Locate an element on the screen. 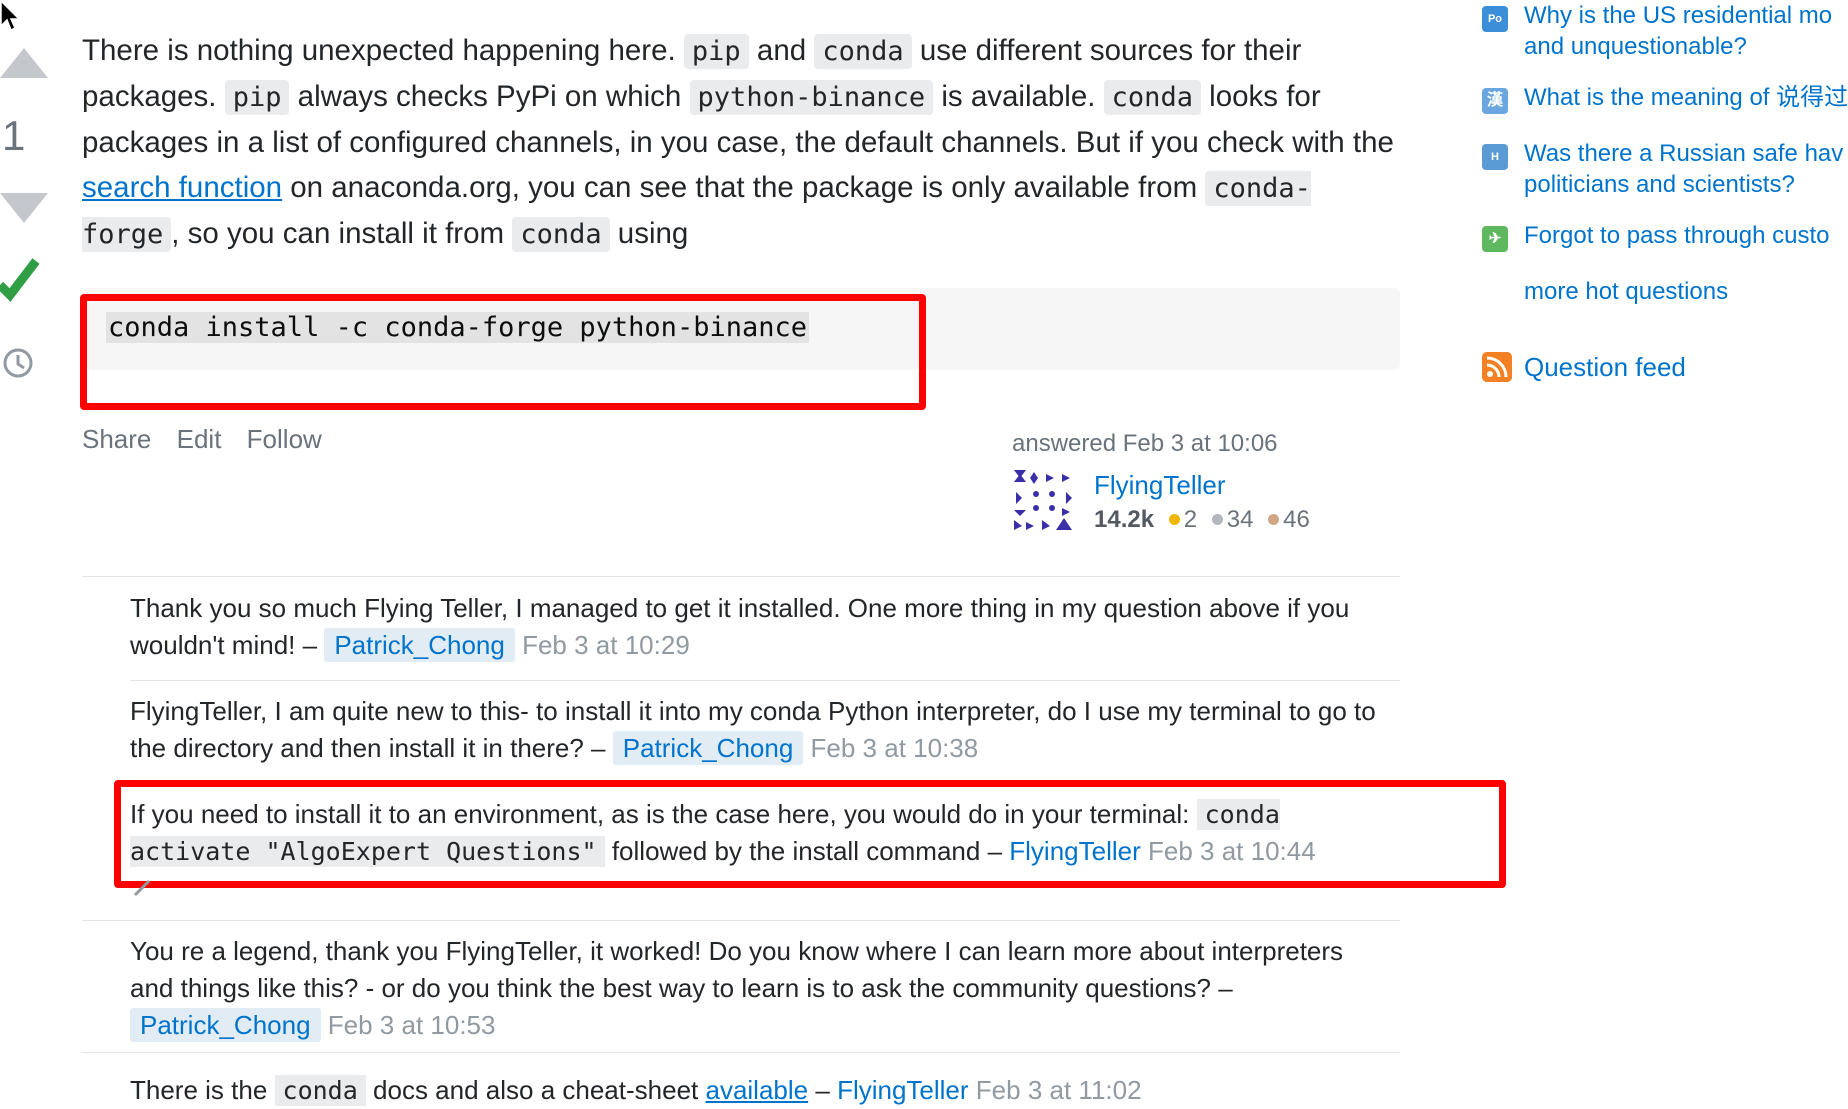 This screenshot has width=1848, height=1109. highlight-box-comment is located at coordinates (810, 834).